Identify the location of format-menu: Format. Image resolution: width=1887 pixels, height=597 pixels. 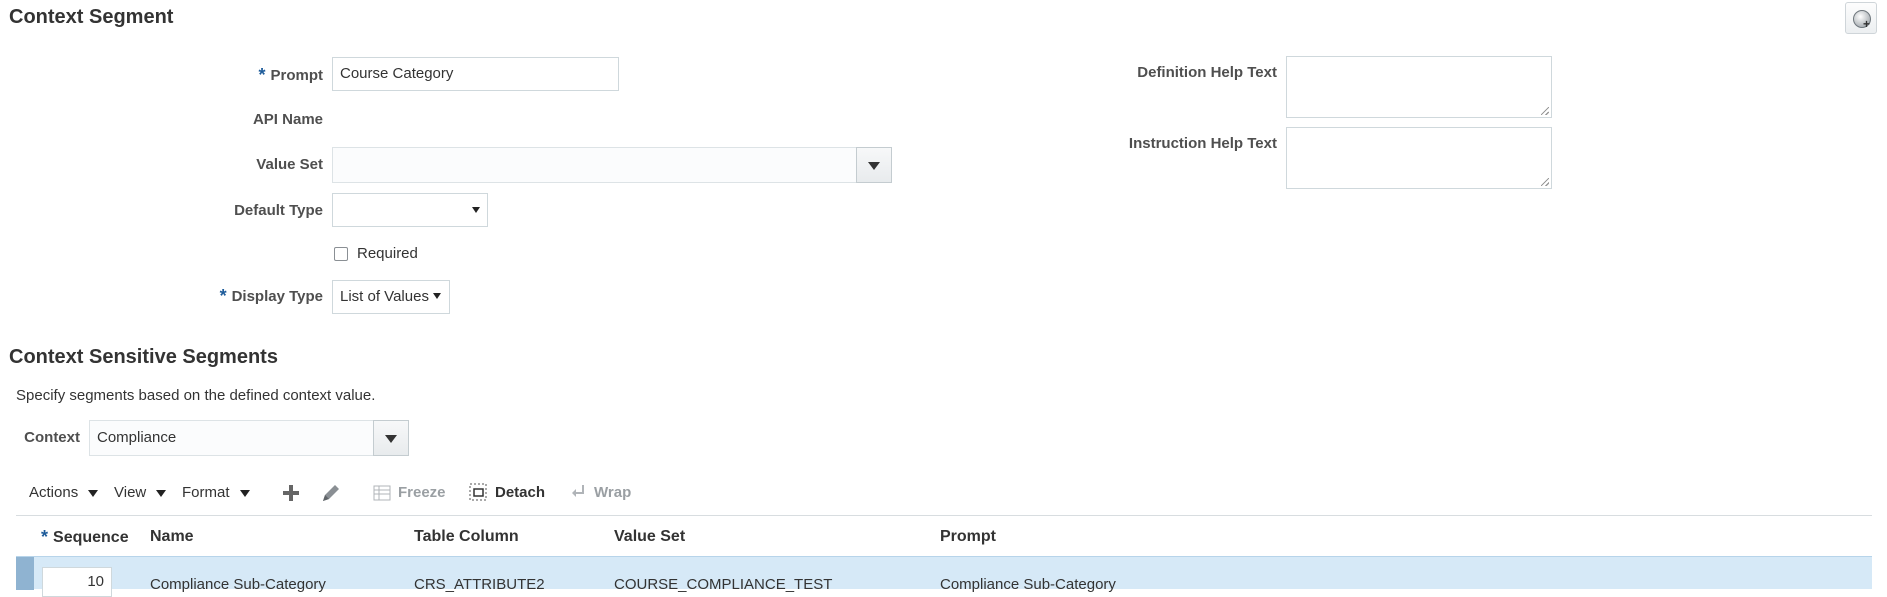
(216, 492).